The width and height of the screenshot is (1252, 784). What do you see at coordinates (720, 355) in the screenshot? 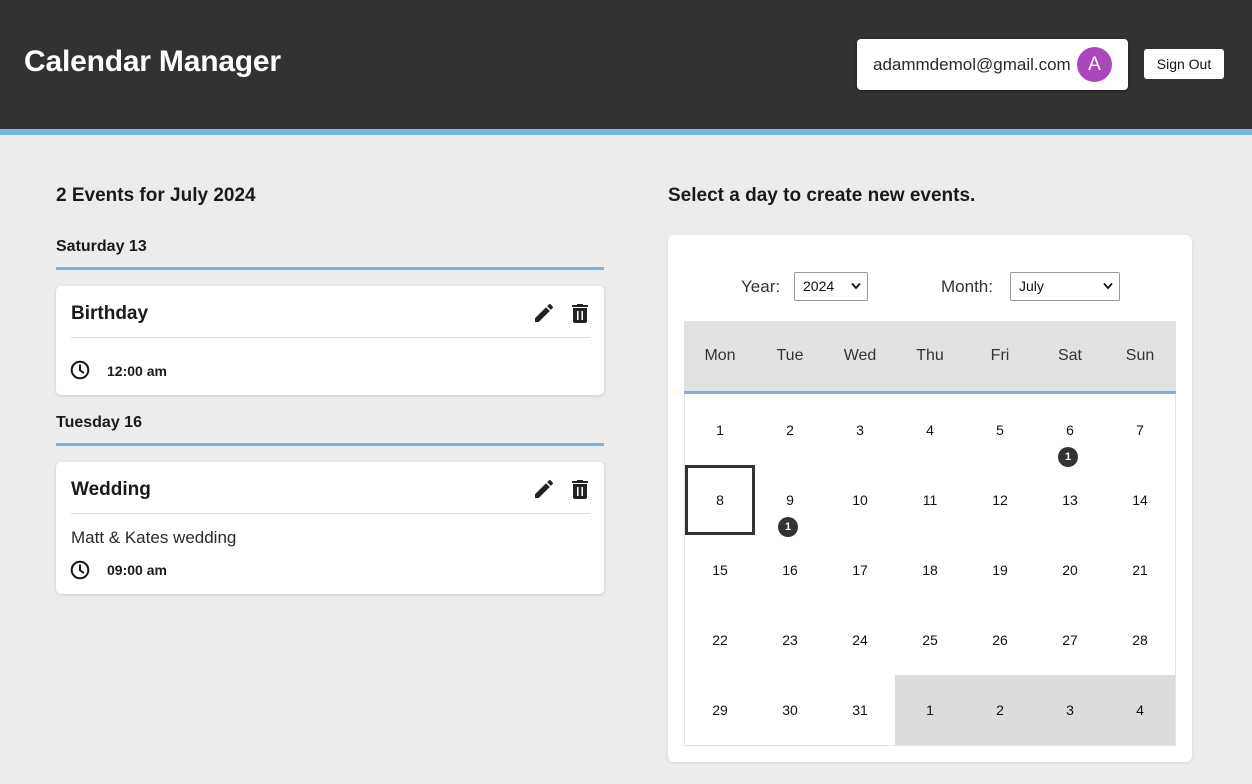
I see `weekday-mon: Mon` at bounding box center [720, 355].